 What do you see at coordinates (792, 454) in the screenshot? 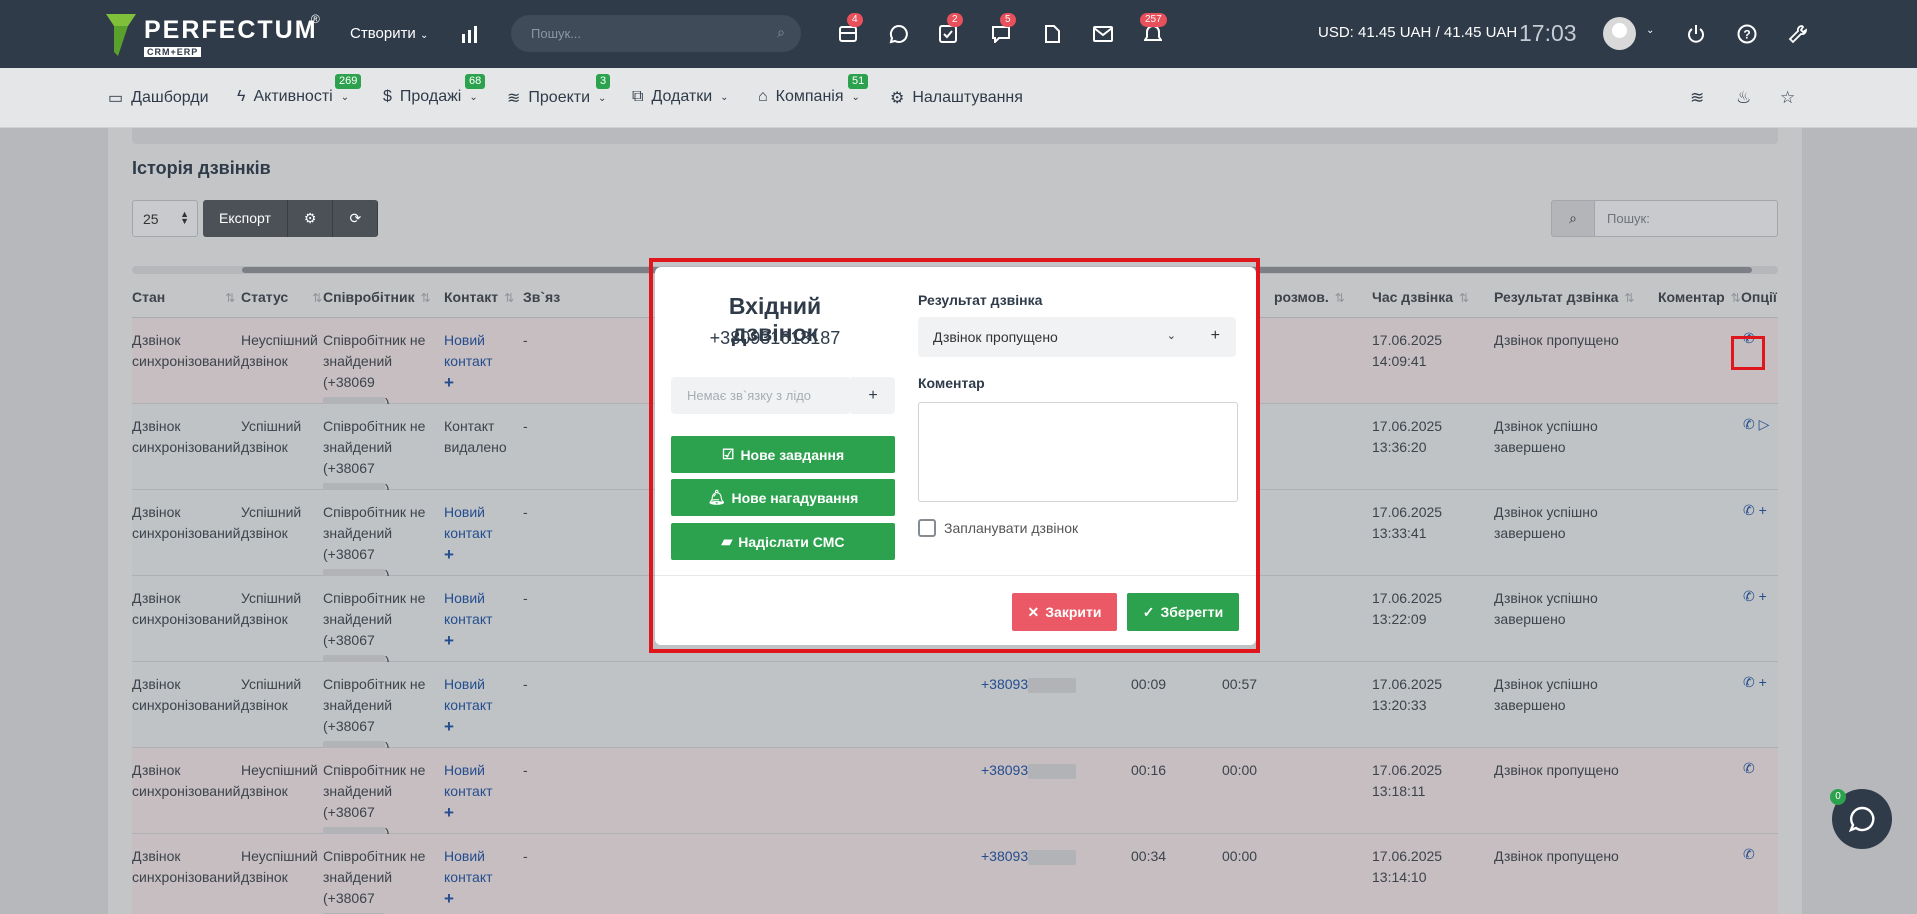
I see `new-task-label: Нове завдання` at bounding box center [792, 454].